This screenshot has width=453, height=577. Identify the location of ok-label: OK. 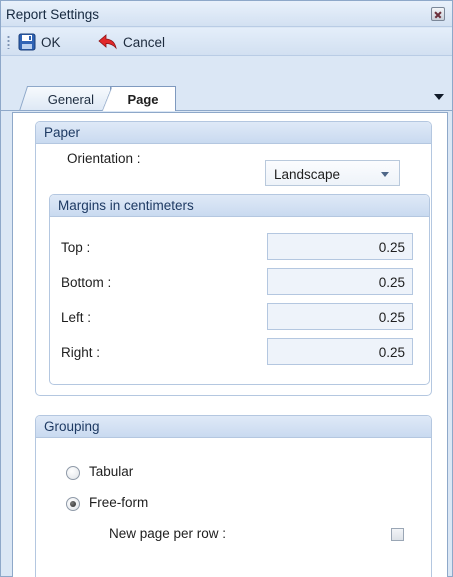
(51, 42).